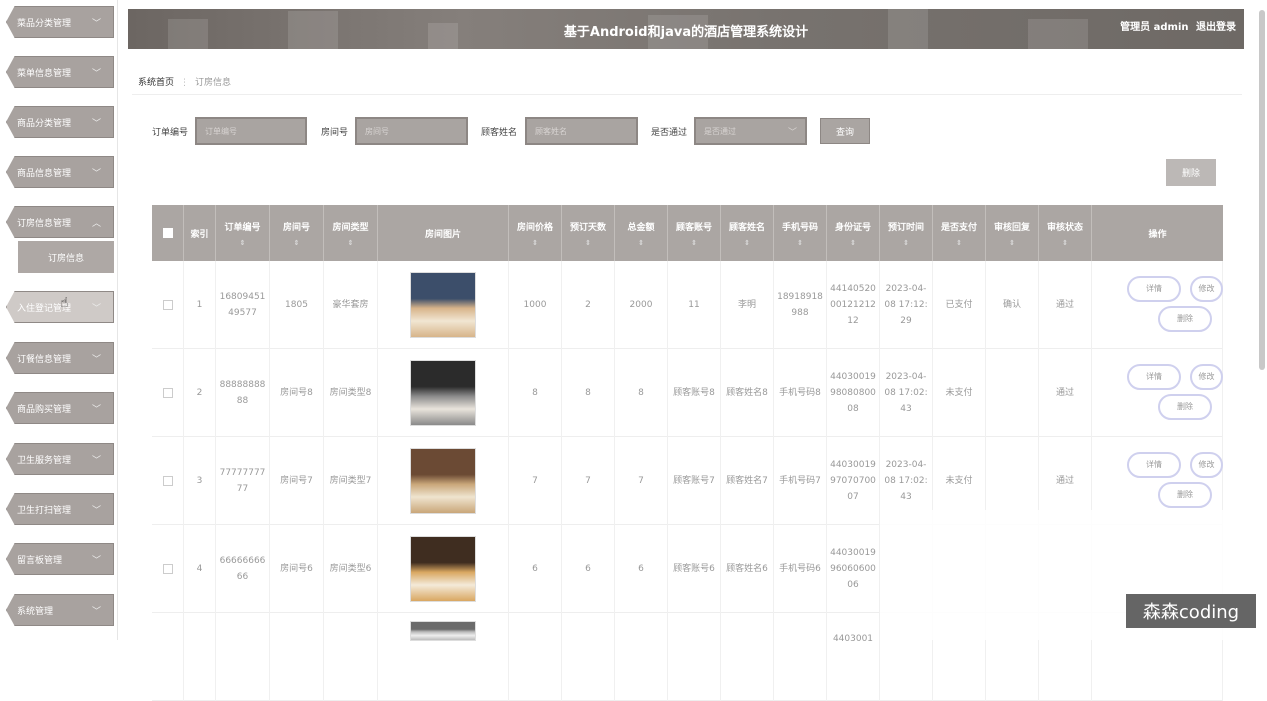 The height and width of the screenshot is (701, 1267). I want to click on table-cell-time: 2023-04-08 17:12:29, so click(906, 305).